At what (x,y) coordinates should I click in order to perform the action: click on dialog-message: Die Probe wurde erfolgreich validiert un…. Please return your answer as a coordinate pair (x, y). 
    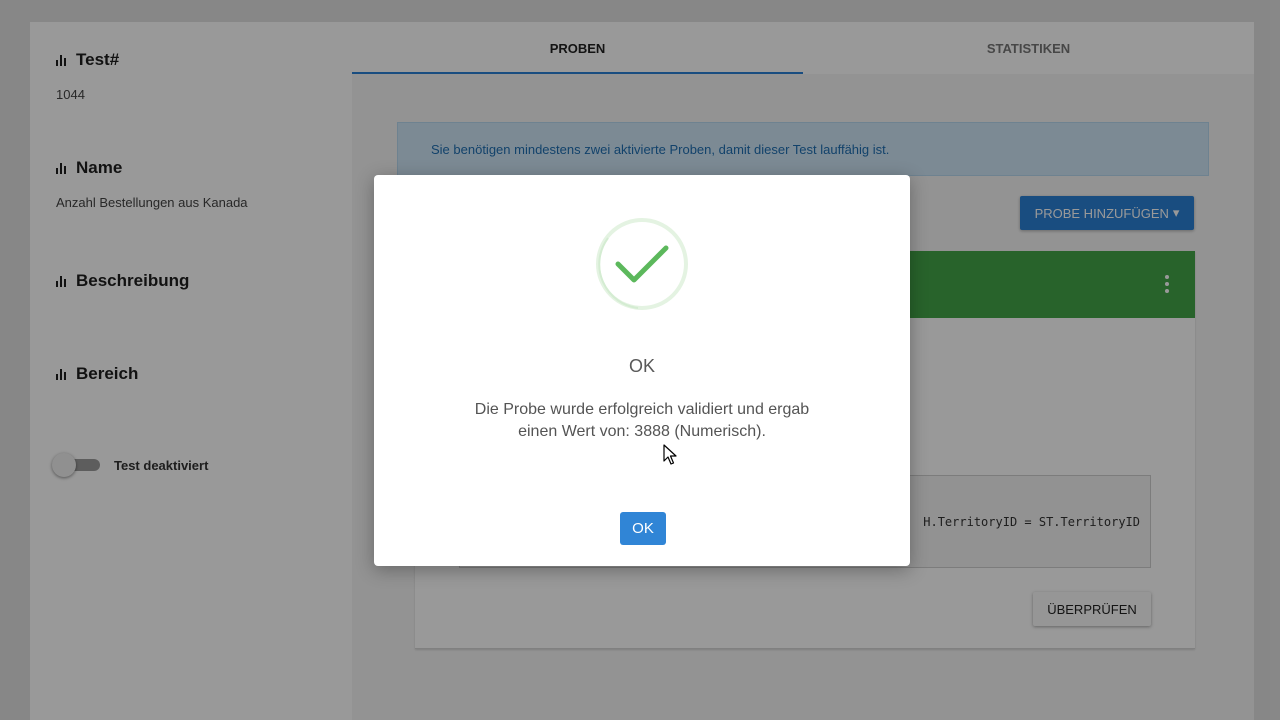
    Looking at the image, I should click on (642, 420).